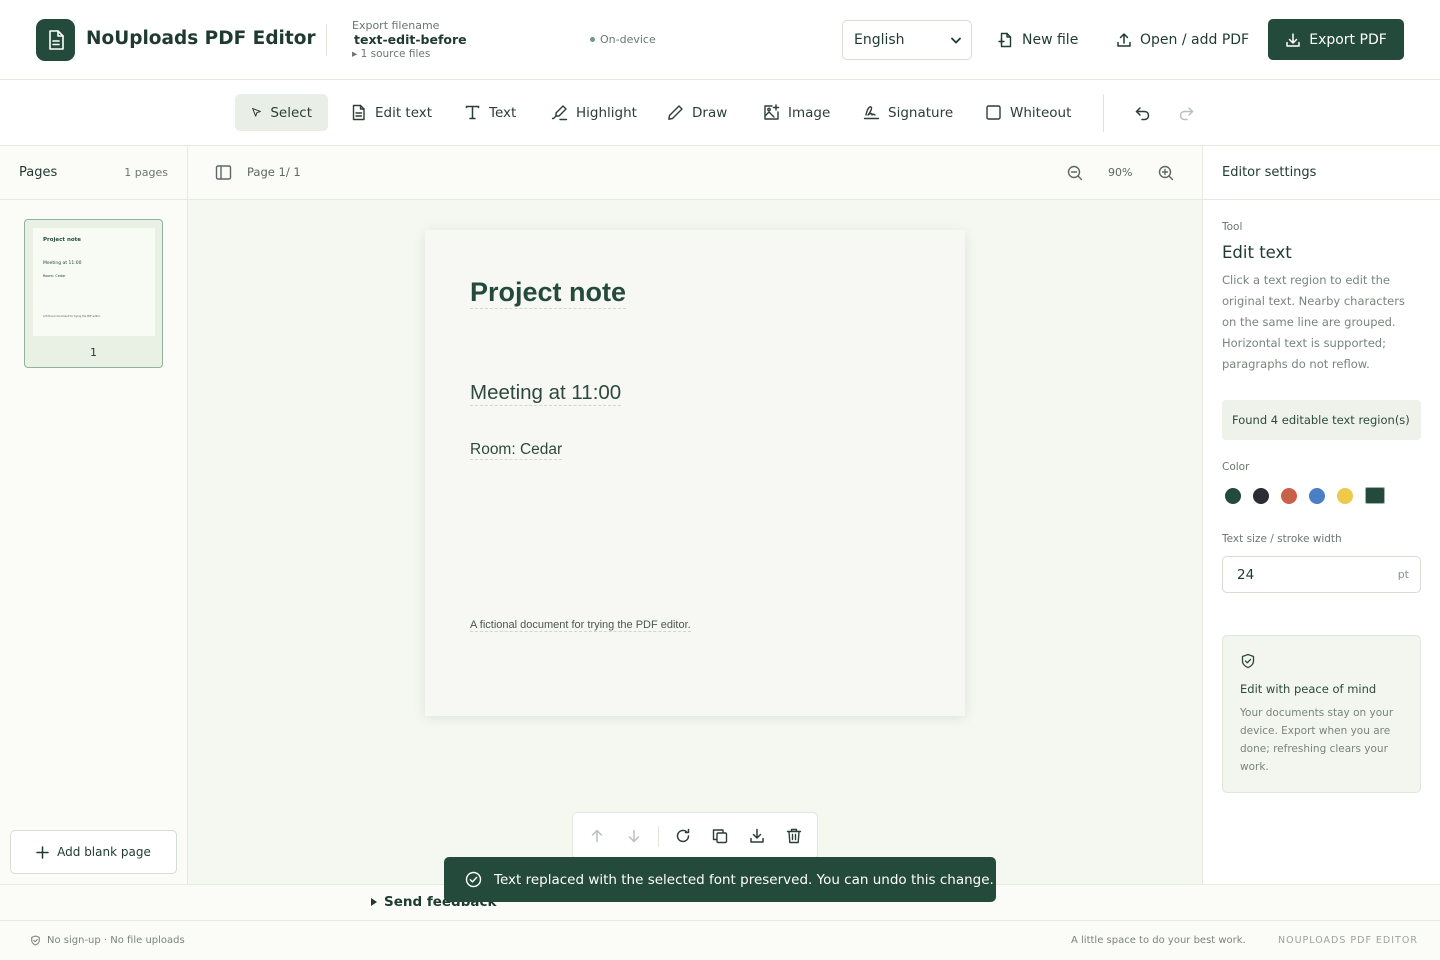 The height and width of the screenshot is (960, 1440). I want to click on text-region-meeting: Meeting at 11:00, so click(546, 393).